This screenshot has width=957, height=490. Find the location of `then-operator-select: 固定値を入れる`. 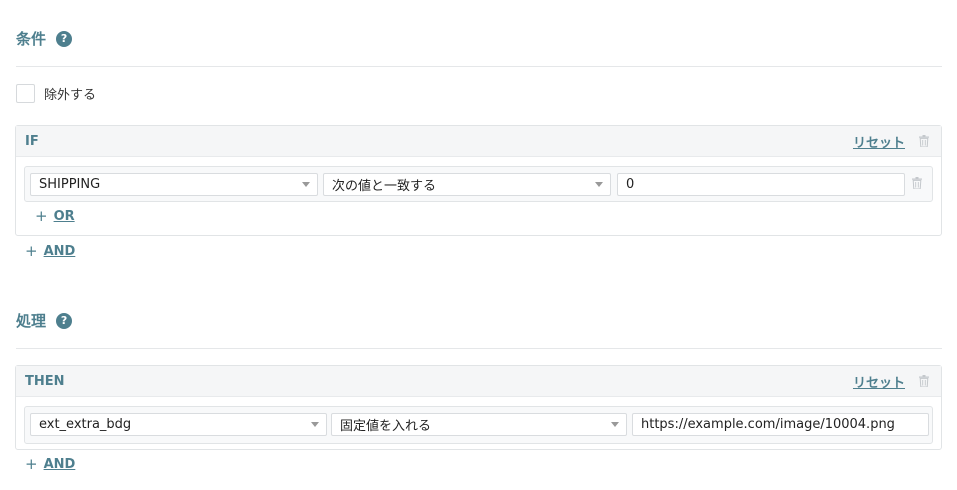

then-operator-select: 固定値を入れる is located at coordinates (479, 424).